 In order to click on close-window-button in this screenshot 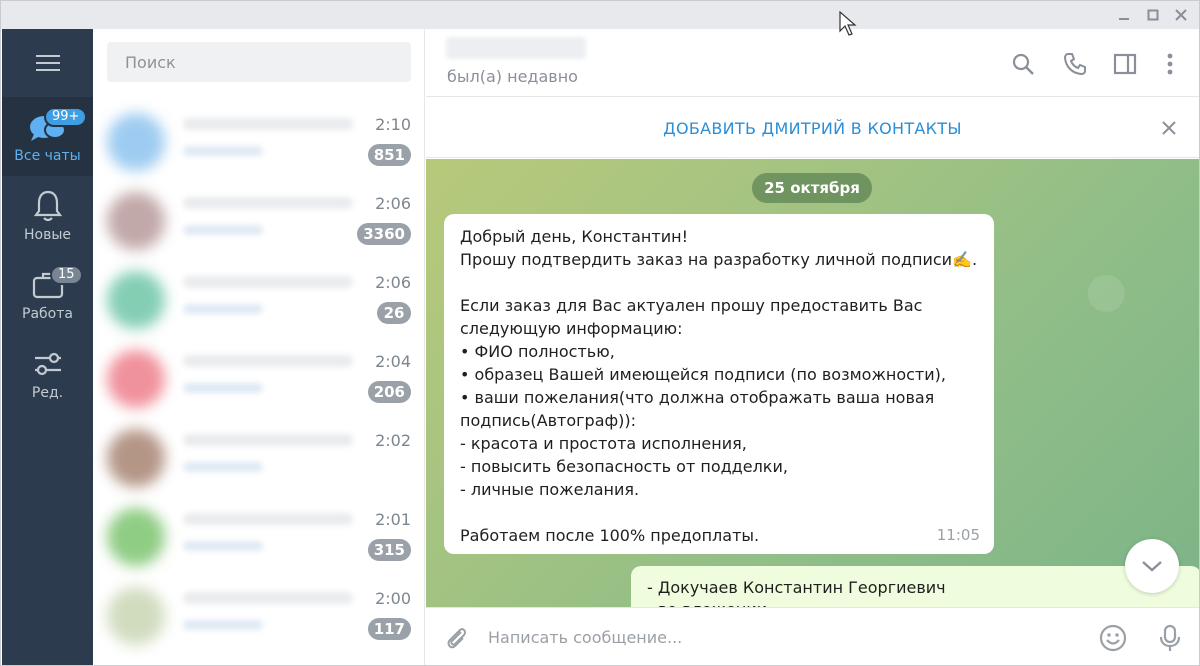, I will do `click(1181, 15)`.